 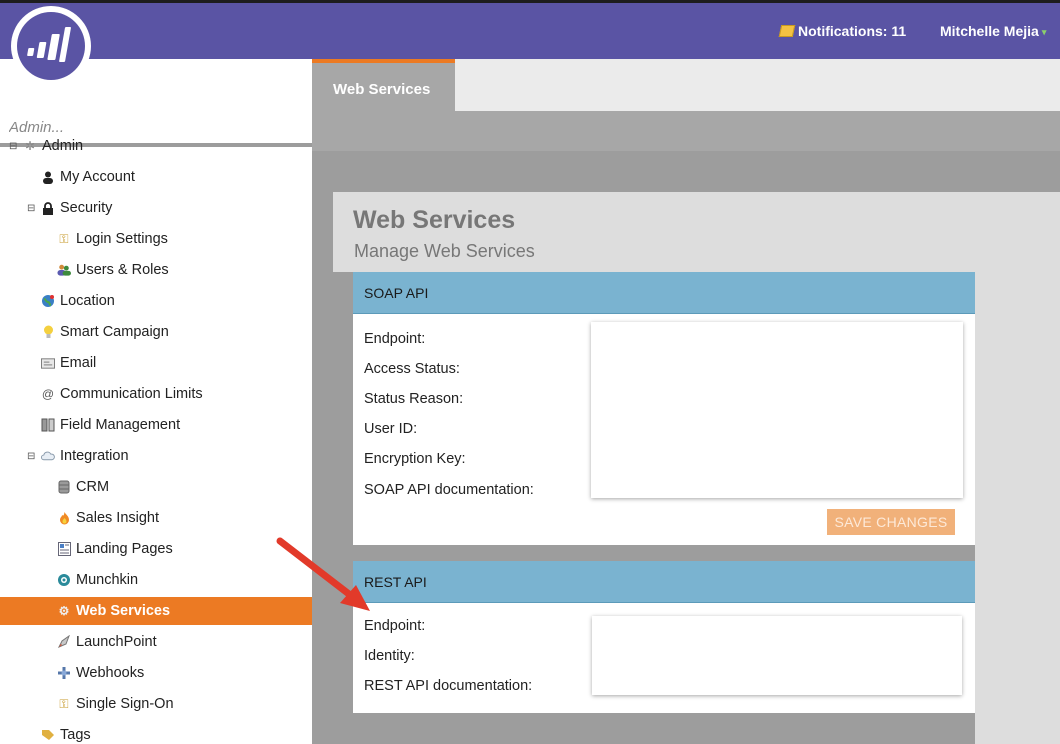 I want to click on rest-values-box, so click(x=777, y=655).